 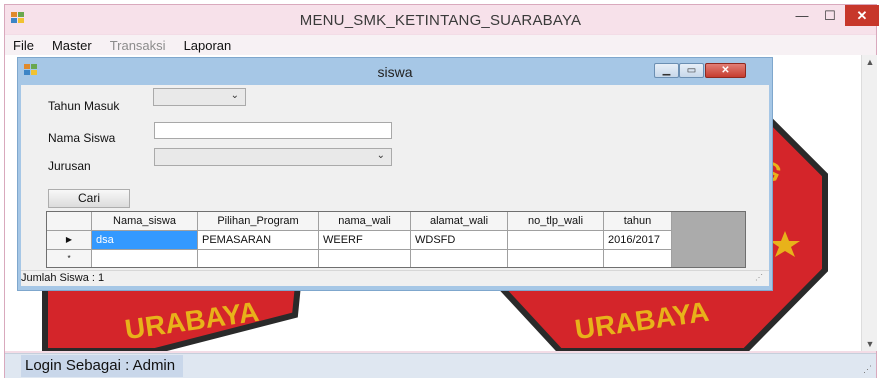 What do you see at coordinates (691, 70) in the screenshot?
I see `child-maximize-button: ▭` at bounding box center [691, 70].